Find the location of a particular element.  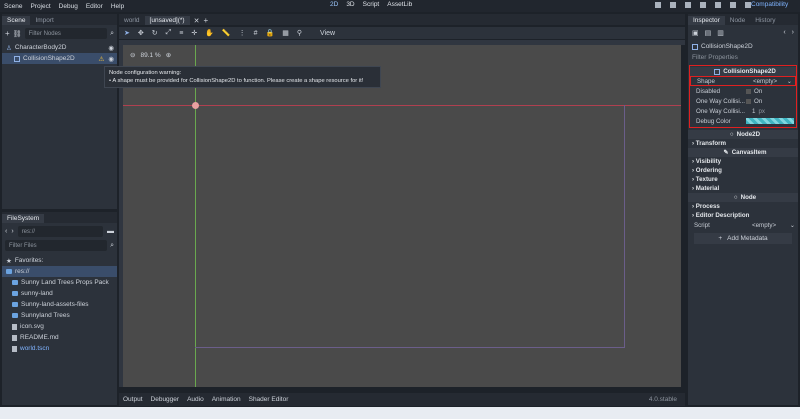

section-transform: › Transform is located at coordinates (743, 143).